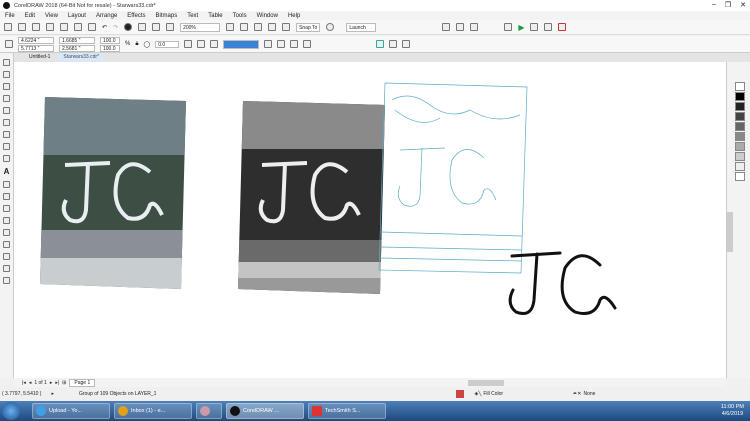  I want to click on y-position-field: 5.7713 ", so click(36, 48).